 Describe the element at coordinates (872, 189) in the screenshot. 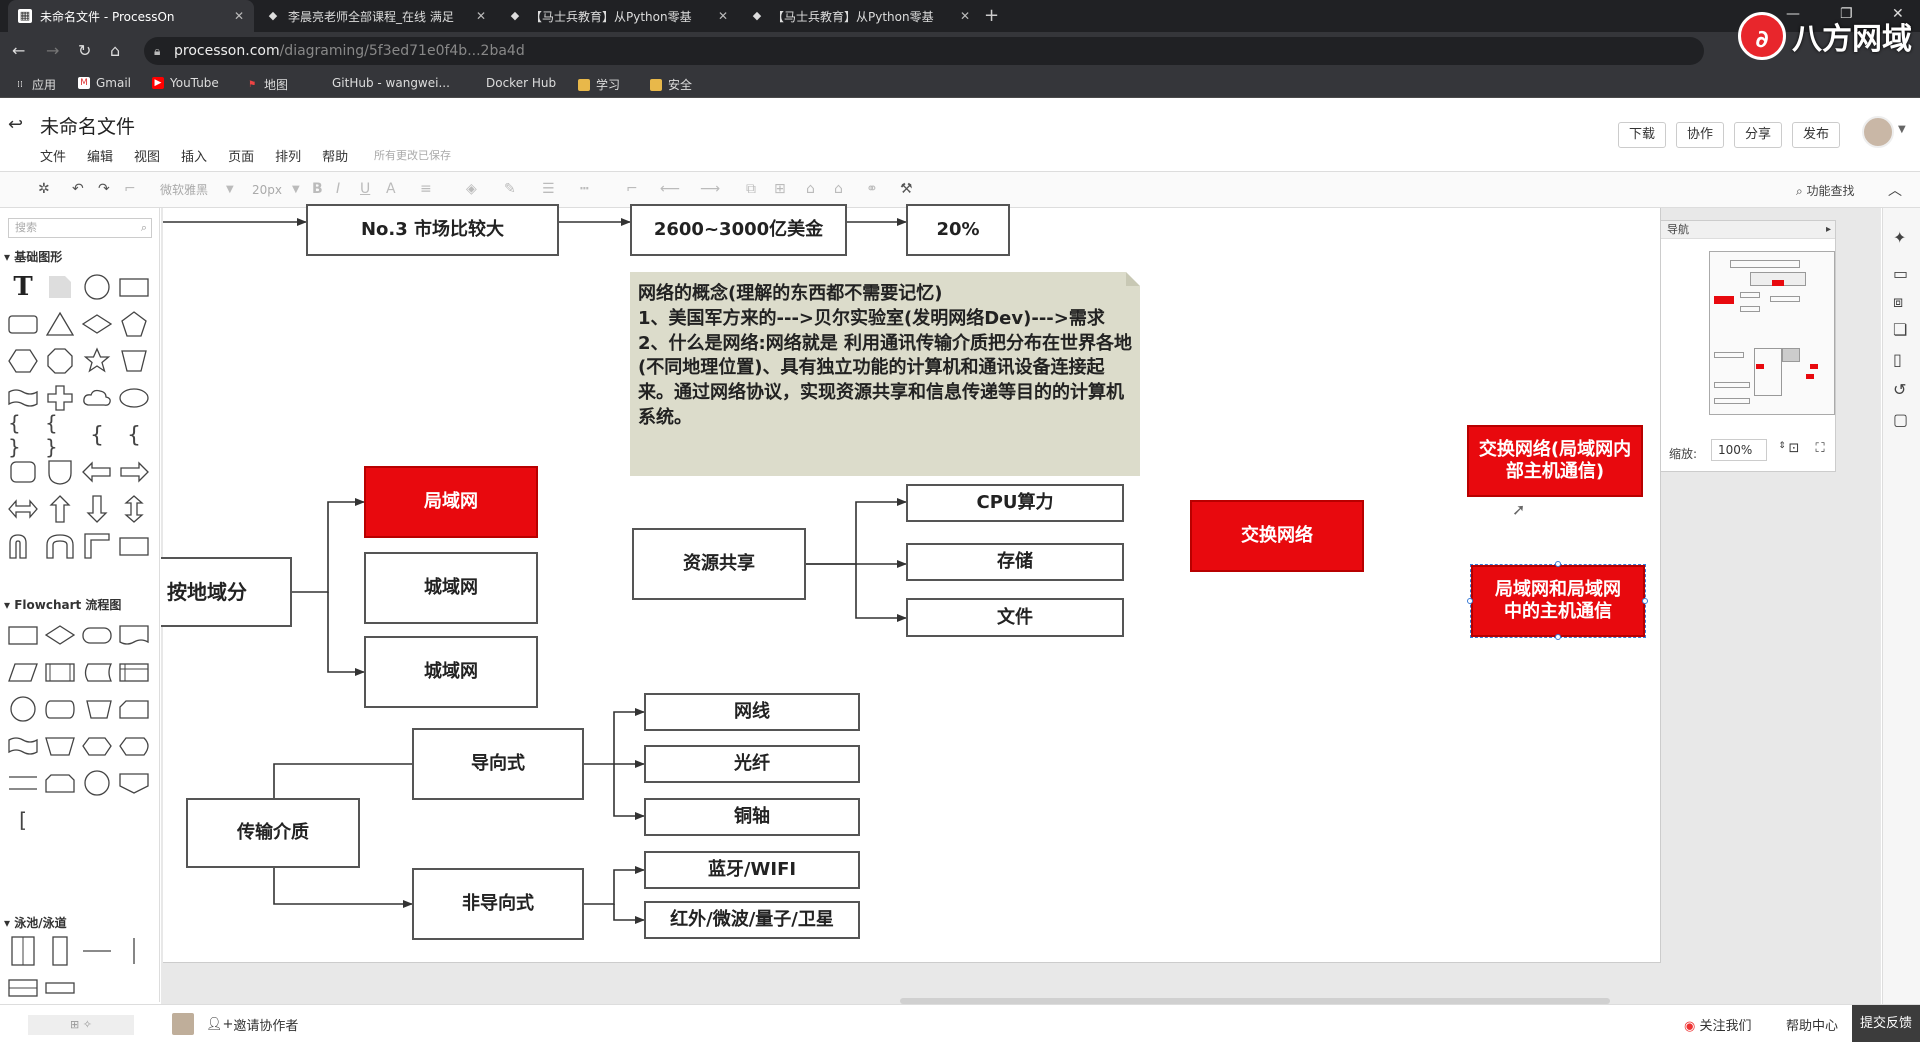

I see `link-icon: ⚭` at that location.